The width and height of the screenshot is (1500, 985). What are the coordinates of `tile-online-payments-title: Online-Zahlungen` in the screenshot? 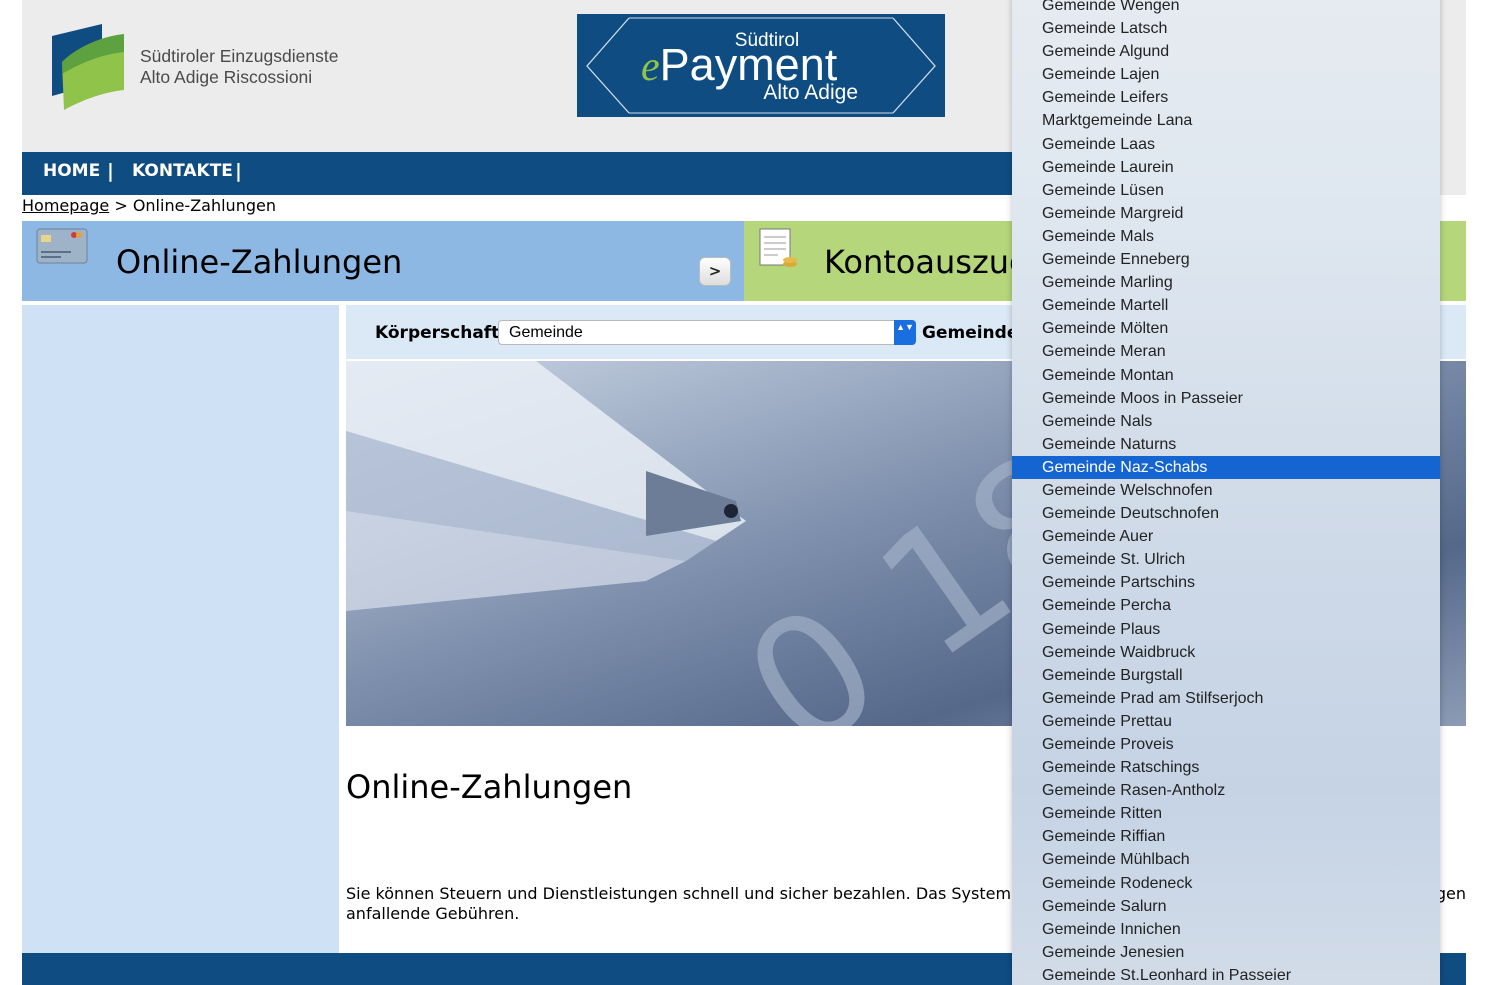 It's located at (259, 262).